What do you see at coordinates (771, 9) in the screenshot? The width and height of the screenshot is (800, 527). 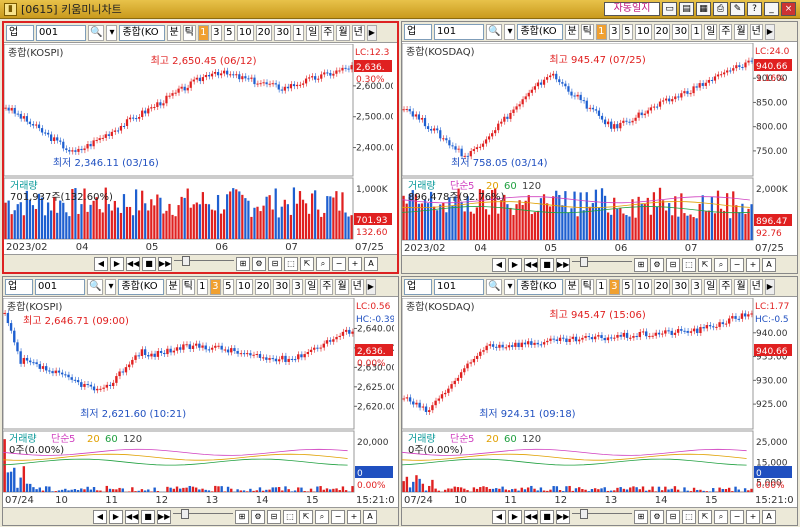 I see `minimize-button: _` at bounding box center [771, 9].